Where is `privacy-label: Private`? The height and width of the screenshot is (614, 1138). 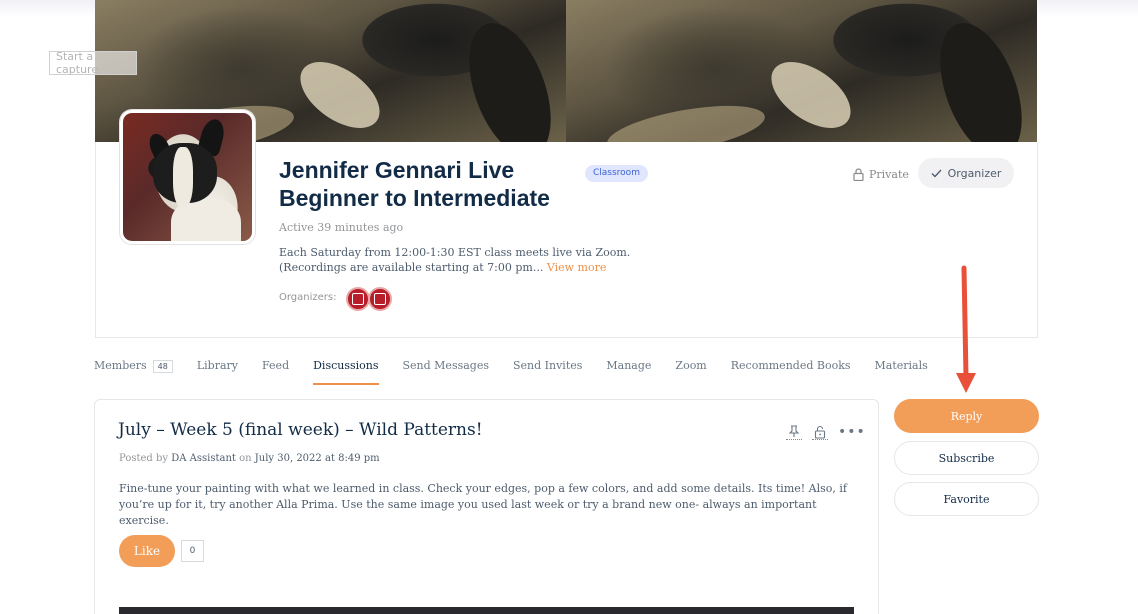 privacy-label: Private is located at coordinates (889, 174).